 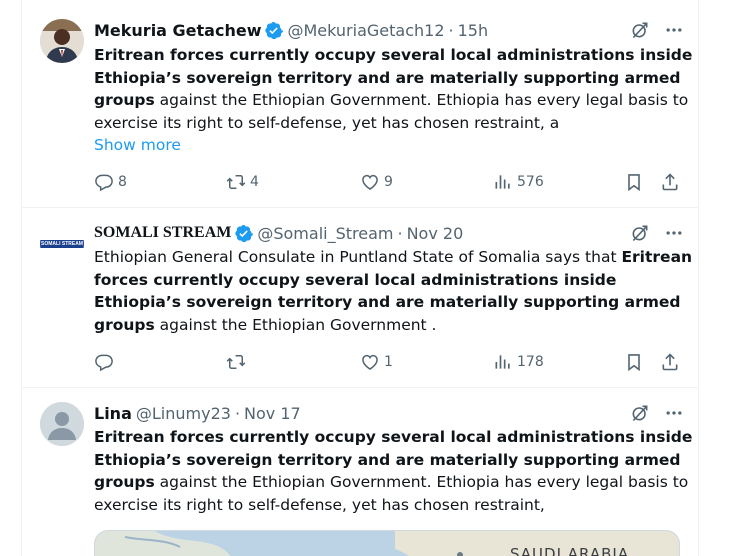 What do you see at coordinates (435, 233) in the screenshot?
I see `timestamp: Nov 20` at bounding box center [435, 233].